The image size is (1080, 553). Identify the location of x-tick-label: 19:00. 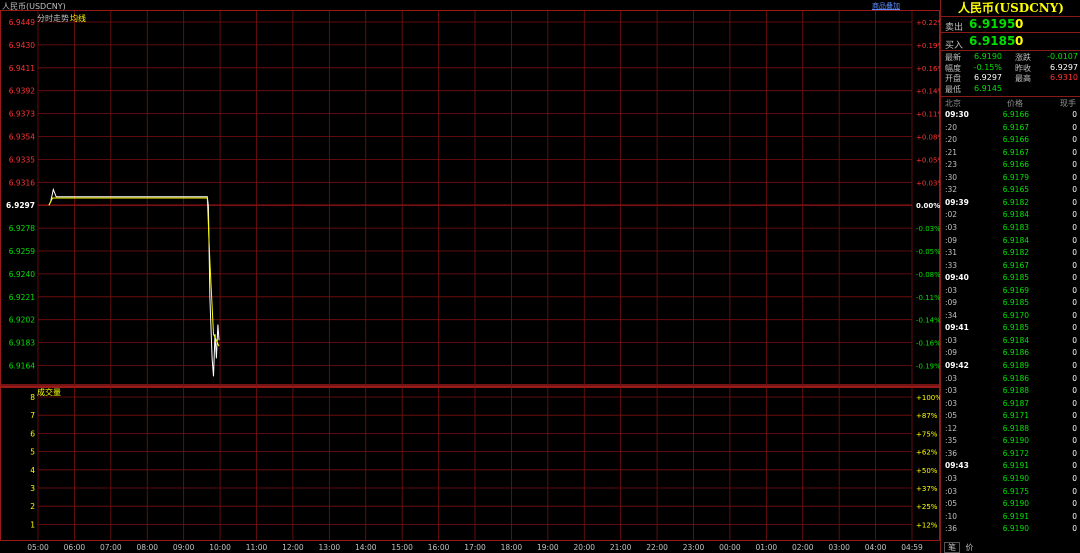
(548, 547).